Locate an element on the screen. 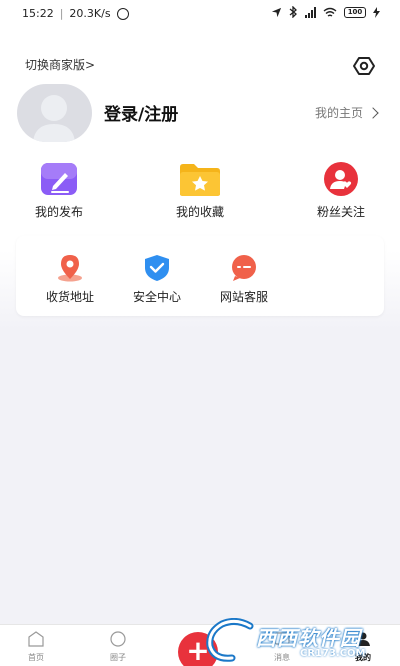 This screenshot has height=666, width=400. my-favorites-label: 我的收藏 is located at coordinates (199, 212).